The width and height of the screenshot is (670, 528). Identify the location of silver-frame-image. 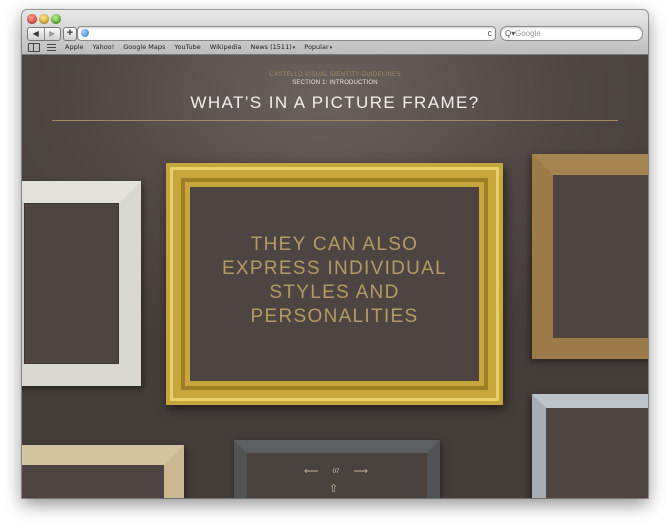
(590, 446).